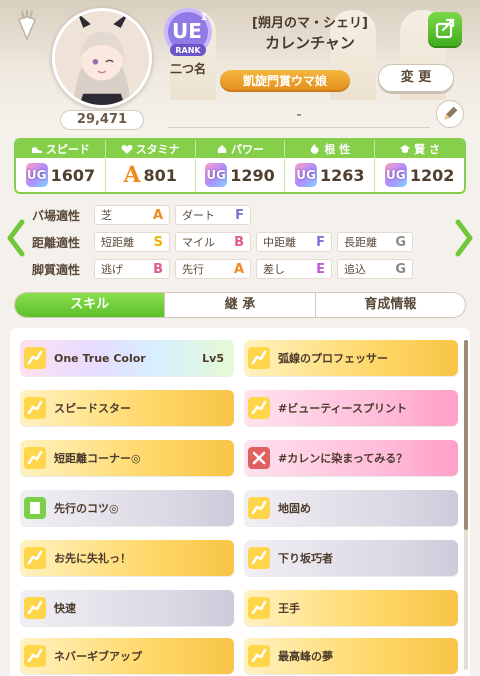 The height and width of the screenshot is (676, 480). What do you see at coordinates (294, 269) in the screenshot?
I see `aptitude-cell: 差し E` at bounding box center [294, 269].